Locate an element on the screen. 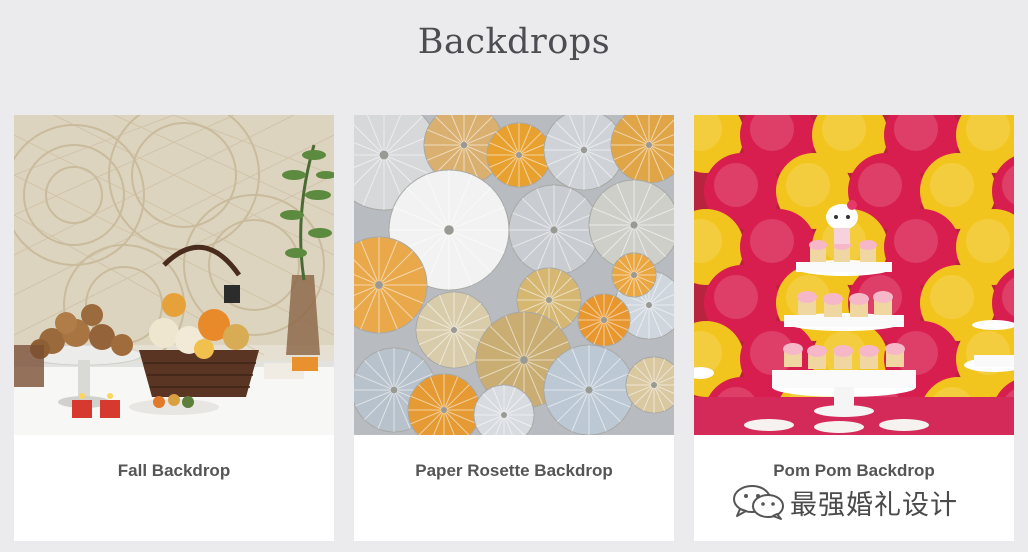  watermark: 最强婚礼设计 is located at coordinates (845, 502).